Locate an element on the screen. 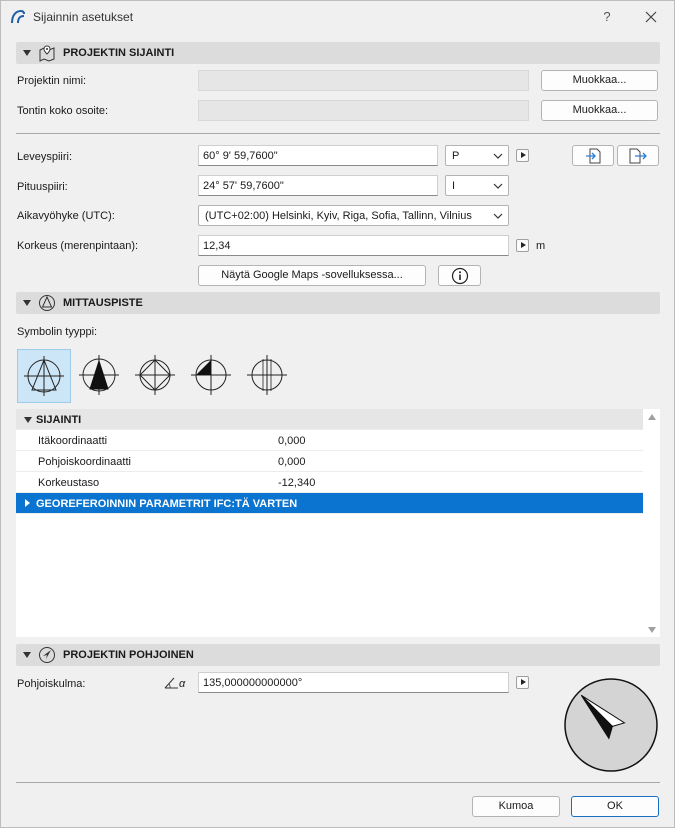 The height and width of the screenshot is (828, 675). tree-row-key: Itäkoordinaatti is located at coordinates (73, 441).